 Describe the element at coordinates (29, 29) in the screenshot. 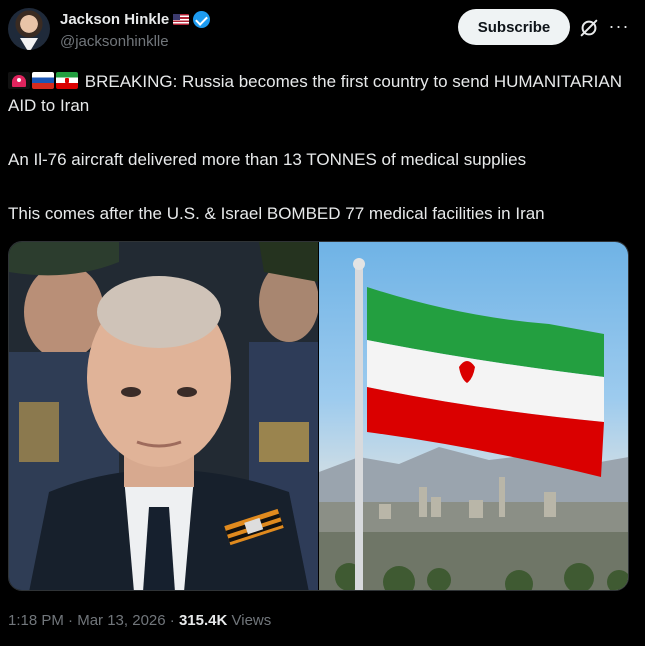

I see `author-avatar` at that location.